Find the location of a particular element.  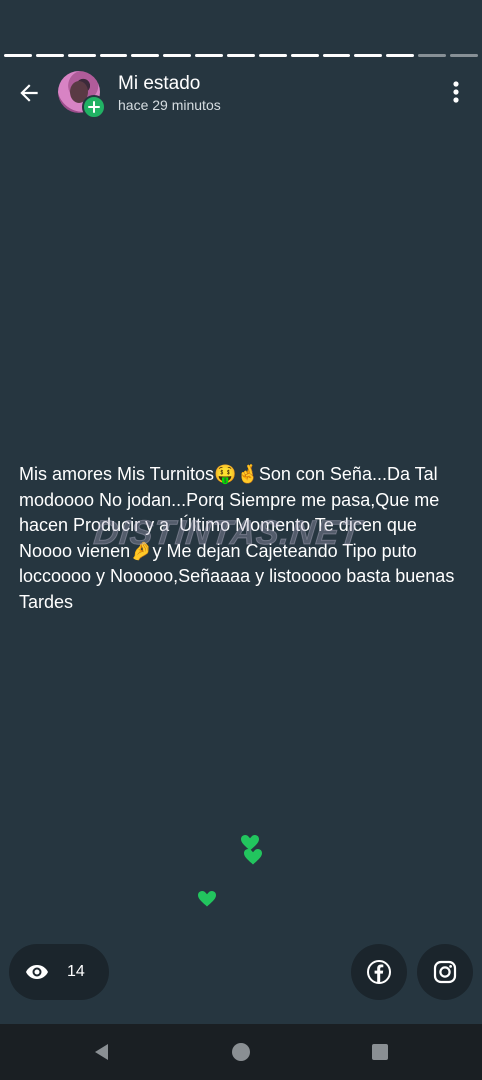

triangle-back-icon is located at coordinates (101, 1052).